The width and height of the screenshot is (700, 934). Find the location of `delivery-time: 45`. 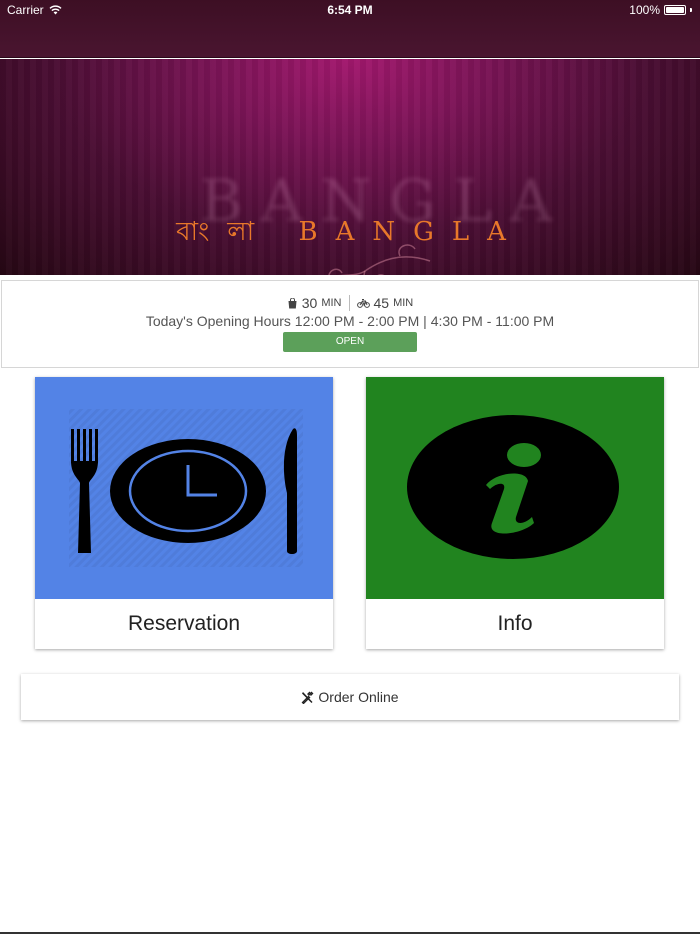

delivery-time: 45 is located at coordinates (381, 303).